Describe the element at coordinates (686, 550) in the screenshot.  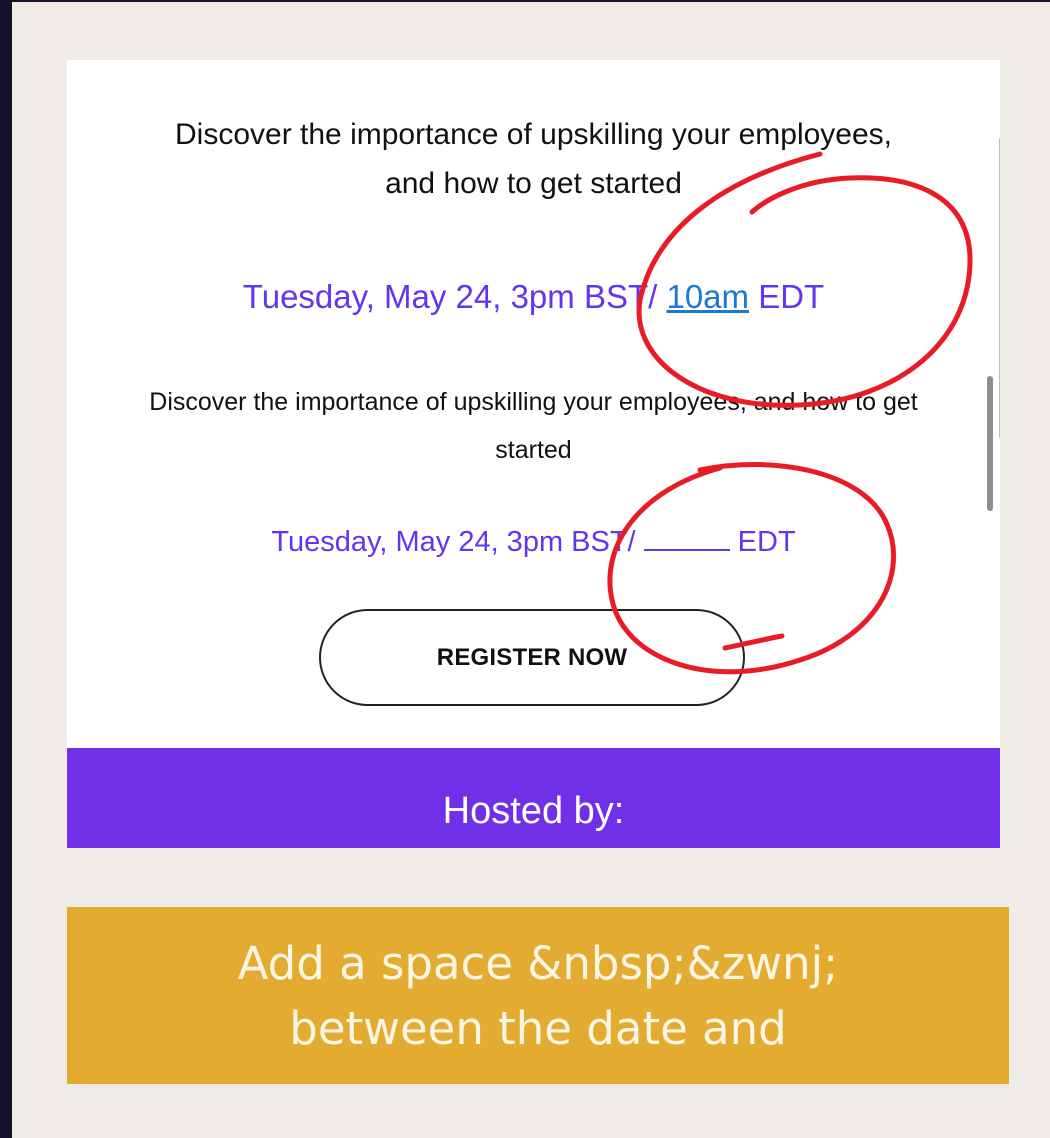
I see `missing-time-blank` at that location.